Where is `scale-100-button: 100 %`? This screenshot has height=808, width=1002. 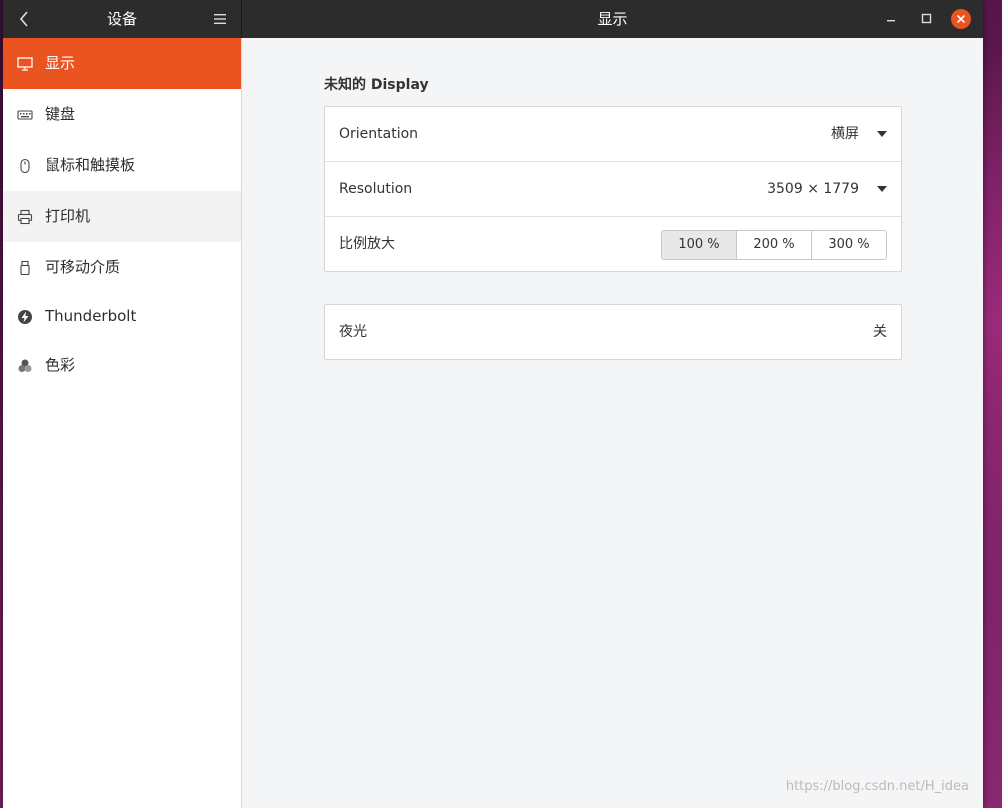 scale-100-button: 100 % is located at coordinates (699, 245).